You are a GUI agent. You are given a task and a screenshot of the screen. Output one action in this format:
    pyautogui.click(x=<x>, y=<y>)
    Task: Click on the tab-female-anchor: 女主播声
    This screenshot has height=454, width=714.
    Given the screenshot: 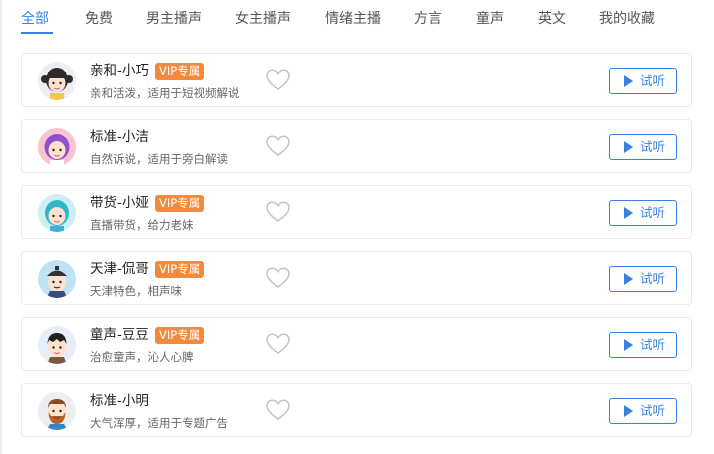 What is the action you would take?
    pyautogui.click(x=263, y=19)
    